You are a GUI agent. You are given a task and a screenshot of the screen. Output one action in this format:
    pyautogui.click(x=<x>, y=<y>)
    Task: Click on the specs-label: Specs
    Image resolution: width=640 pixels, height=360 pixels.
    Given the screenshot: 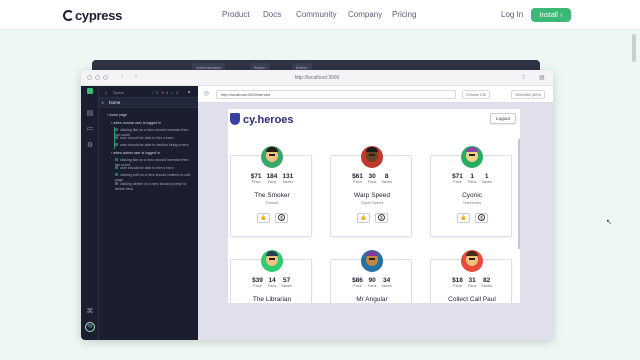 What is the action you would take?
    pyautogui.click(x=118, y=92)
    